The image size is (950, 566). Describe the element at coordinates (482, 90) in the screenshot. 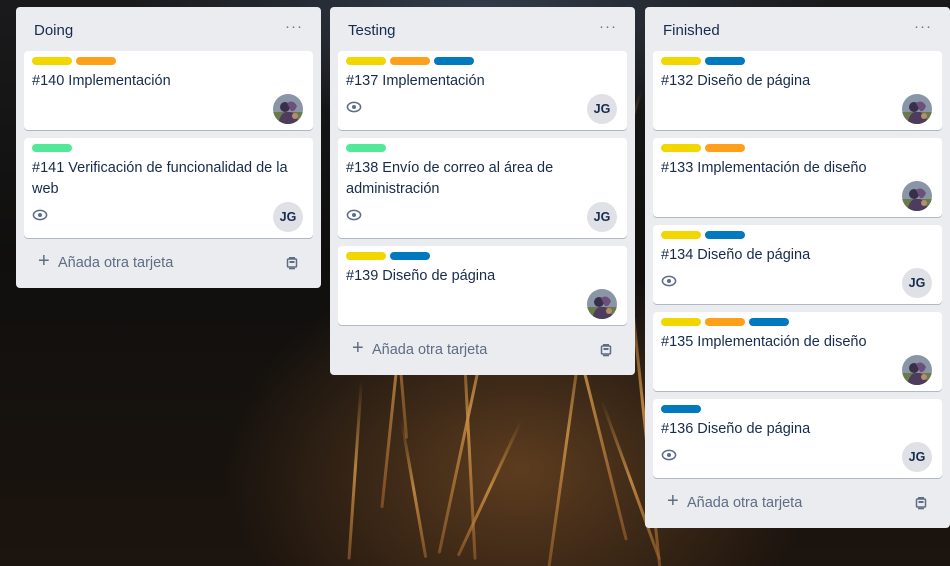

I see `card: #137 Implementación JG` at that location.